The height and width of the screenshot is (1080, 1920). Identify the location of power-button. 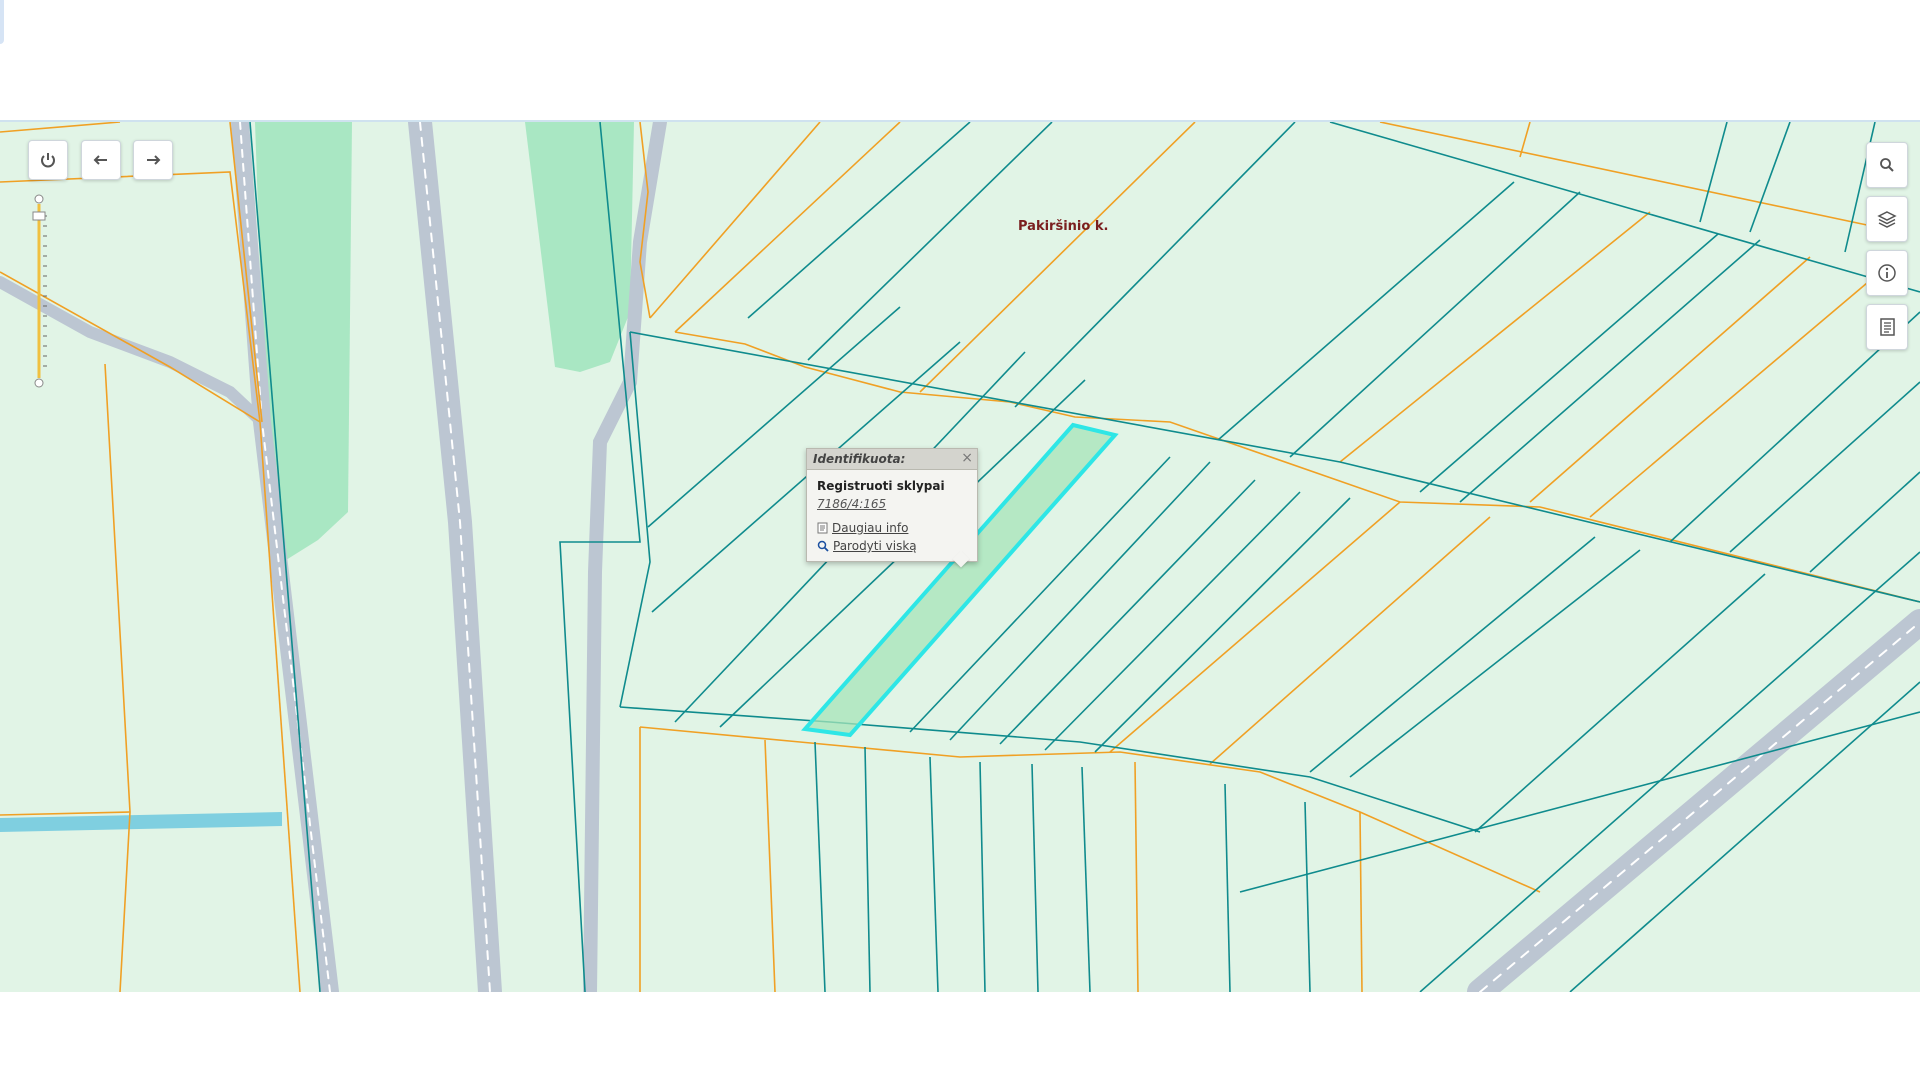
(48, 160).